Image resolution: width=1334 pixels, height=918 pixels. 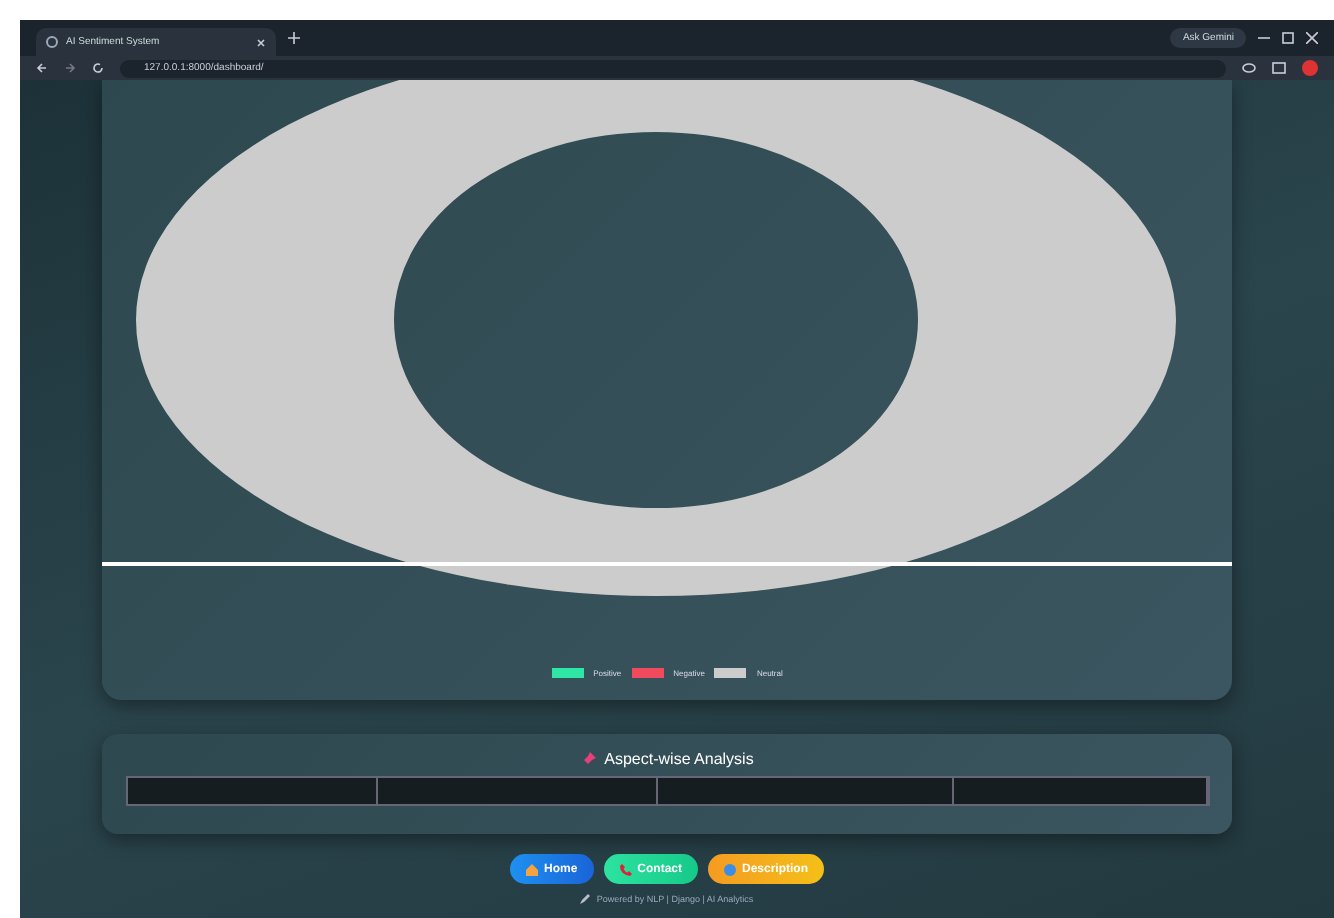 I want to click on minimize-icon, so click(x=1264, y=38).